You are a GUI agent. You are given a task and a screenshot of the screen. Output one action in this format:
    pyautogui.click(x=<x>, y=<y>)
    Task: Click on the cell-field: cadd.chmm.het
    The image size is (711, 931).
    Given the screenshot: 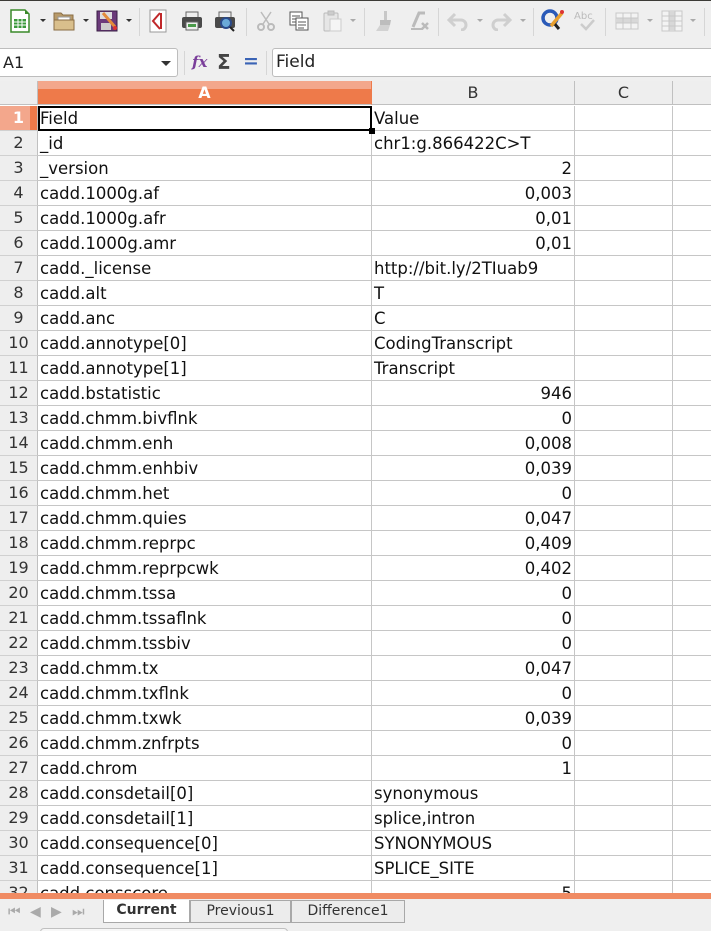 What is the action you would take?
    pyautogui.click(x=205, y=493)
    